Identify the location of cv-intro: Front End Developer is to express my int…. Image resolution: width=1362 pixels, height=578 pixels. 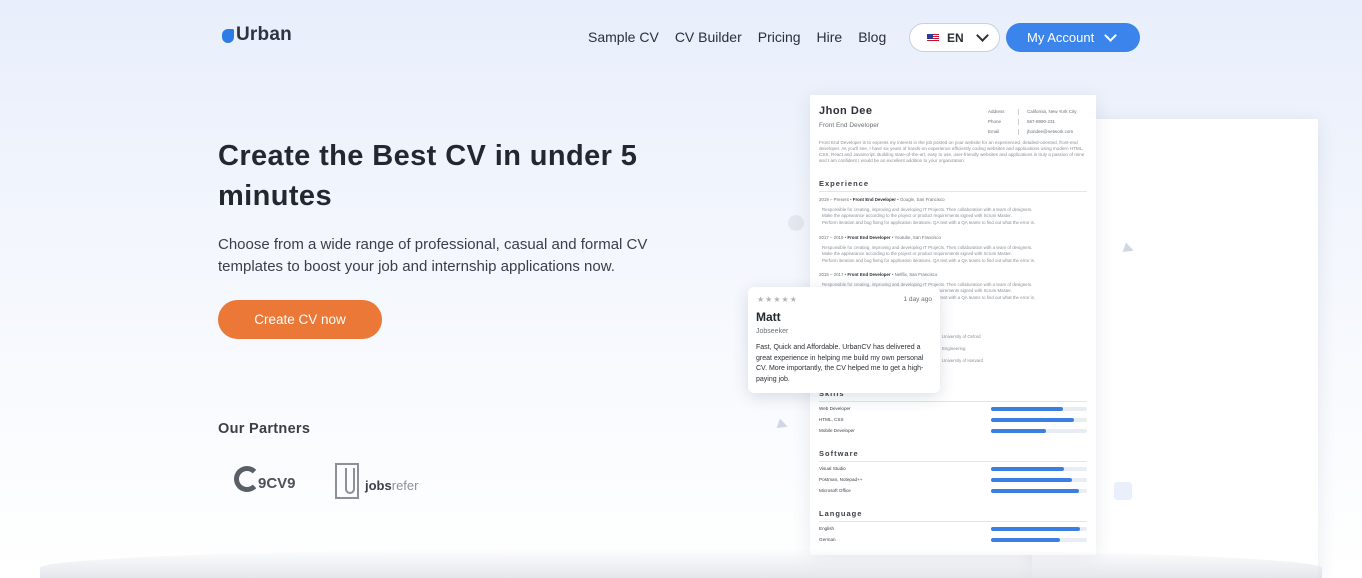
(952, 151).